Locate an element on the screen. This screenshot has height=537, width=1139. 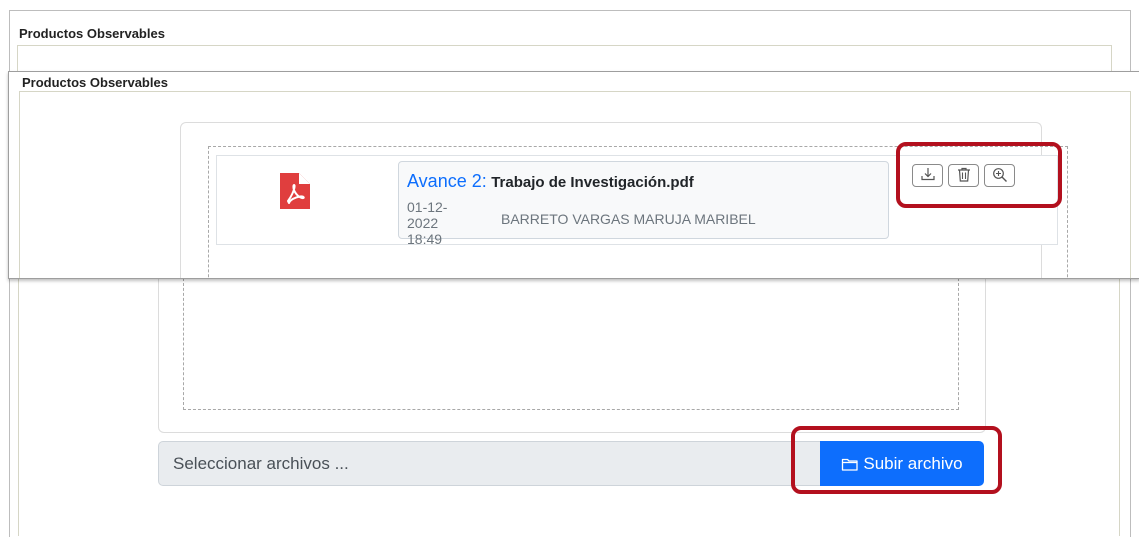
folder-icon is located at coordinates (850, 464).